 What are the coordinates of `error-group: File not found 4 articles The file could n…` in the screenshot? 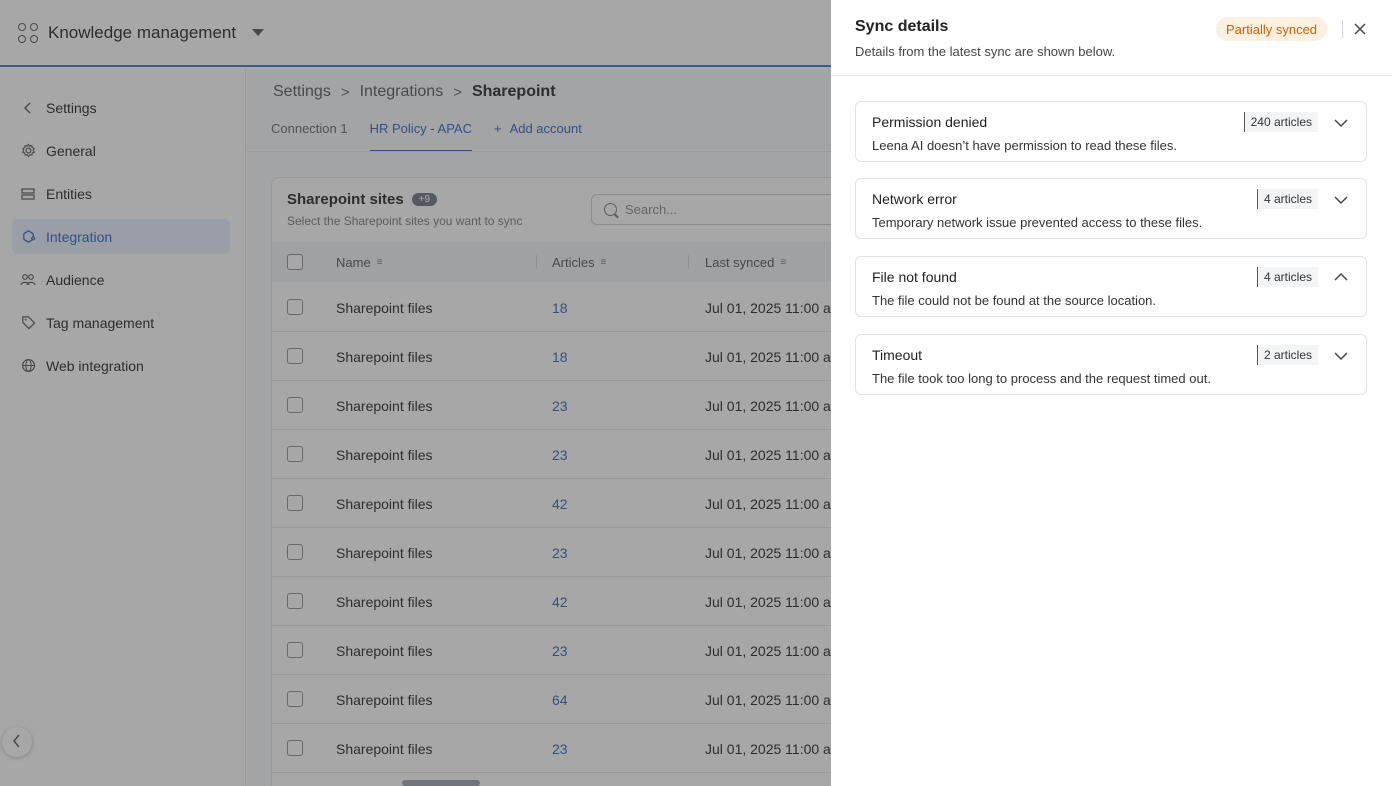 It's located at (1111, 286).